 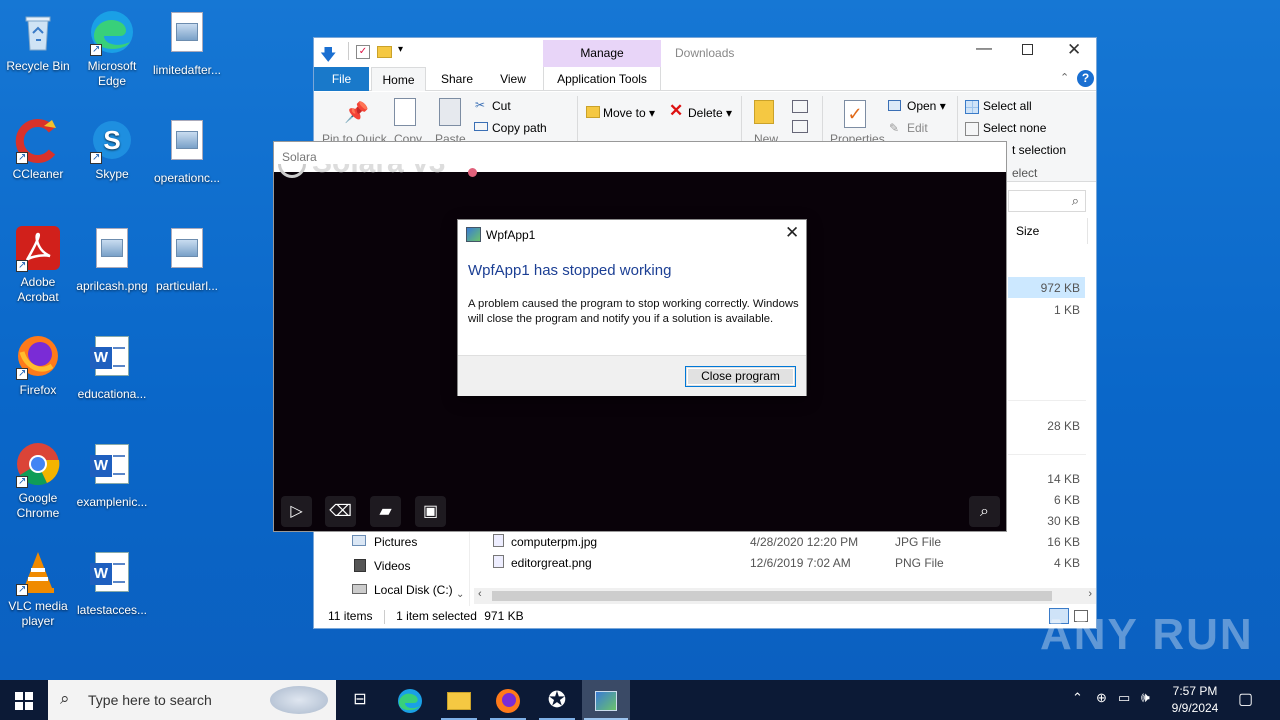 I want to click on windows-logo-icon, so click(x=24, y=700).